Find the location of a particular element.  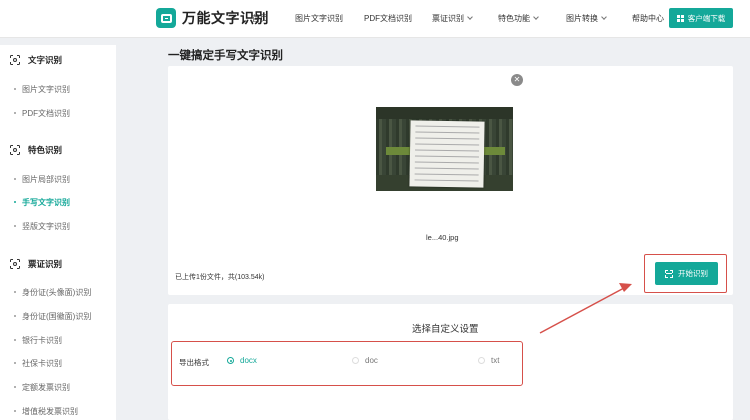

export-format-label: 导出格式 is located at coordinates (194, 362).